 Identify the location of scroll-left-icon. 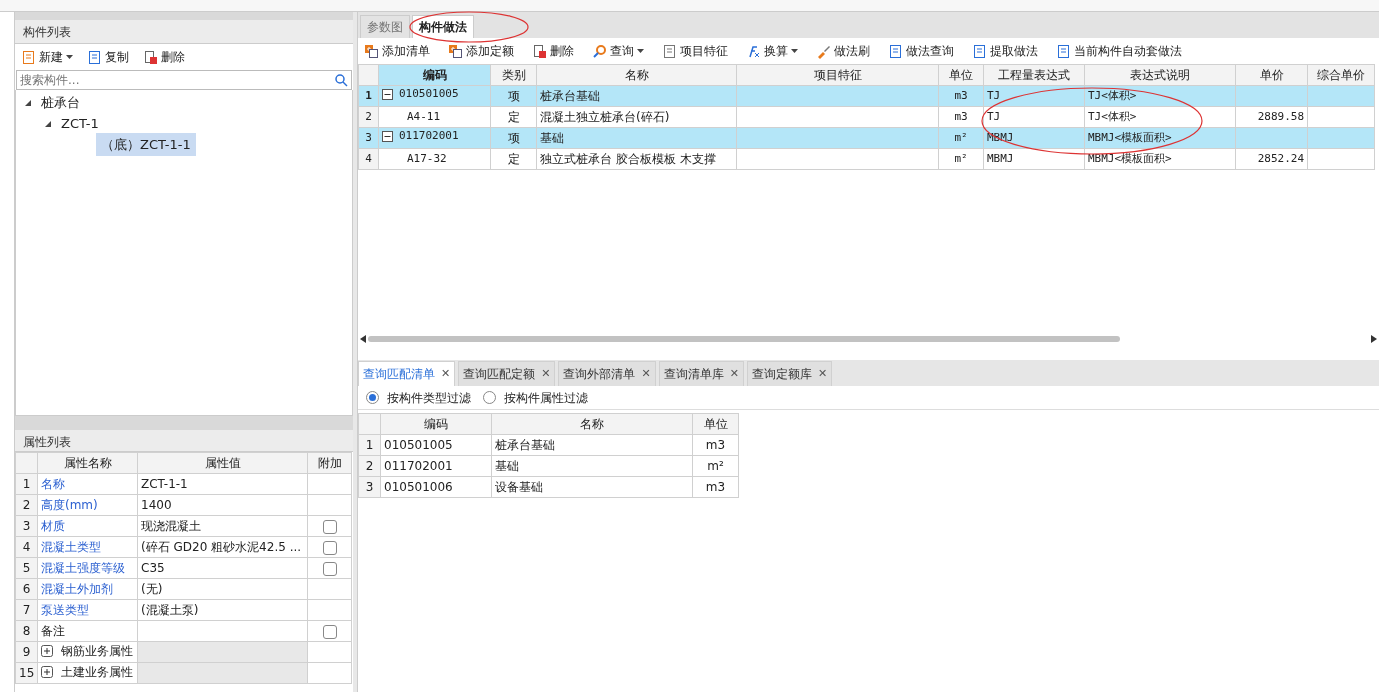
(363, 339).